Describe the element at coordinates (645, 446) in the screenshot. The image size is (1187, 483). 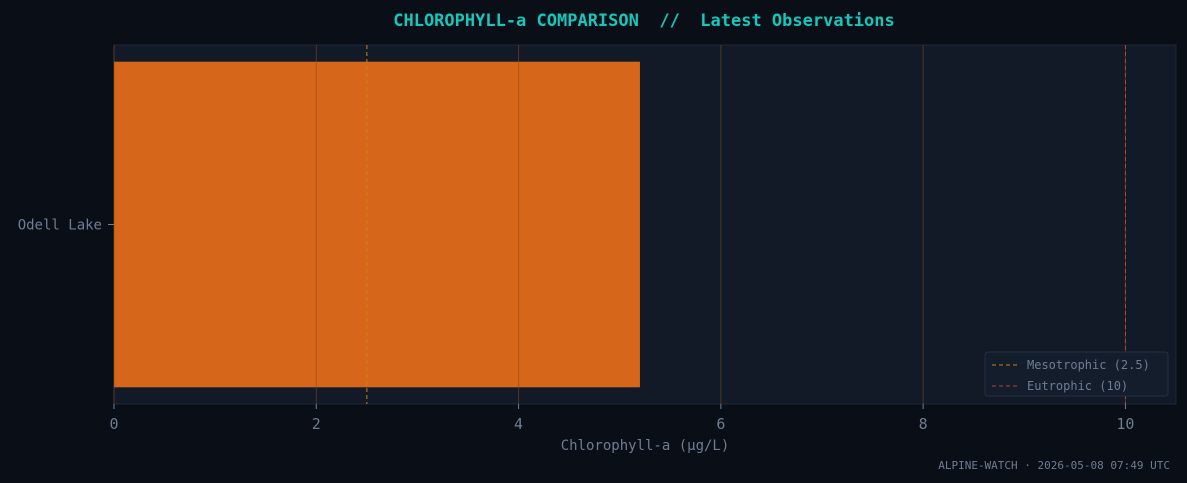
I see `x-axis-label: Chlorophyll-a (µg/L)` at that location.